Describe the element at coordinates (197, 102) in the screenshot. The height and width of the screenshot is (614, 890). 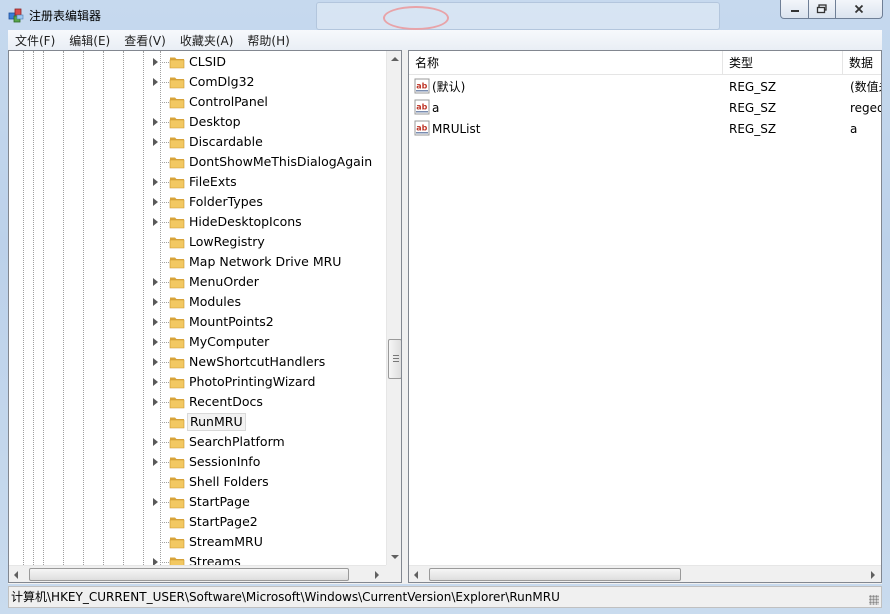
I see `tree-item: ControlPanel` at that location.